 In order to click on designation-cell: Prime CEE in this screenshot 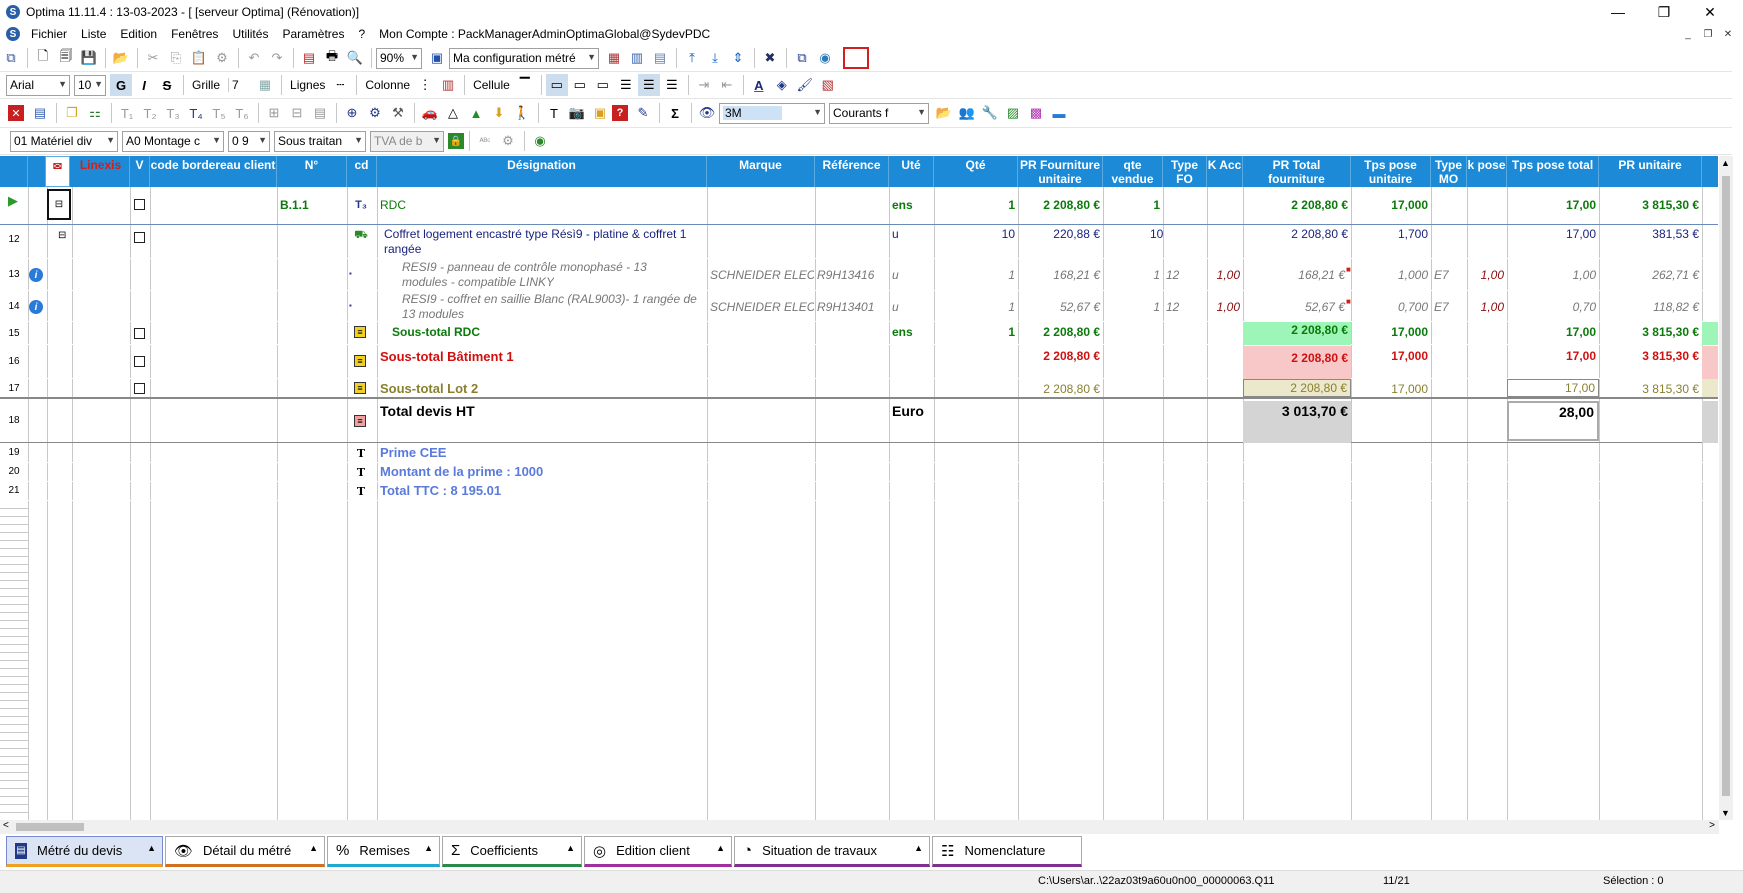, I will do `click(413, 452)`.